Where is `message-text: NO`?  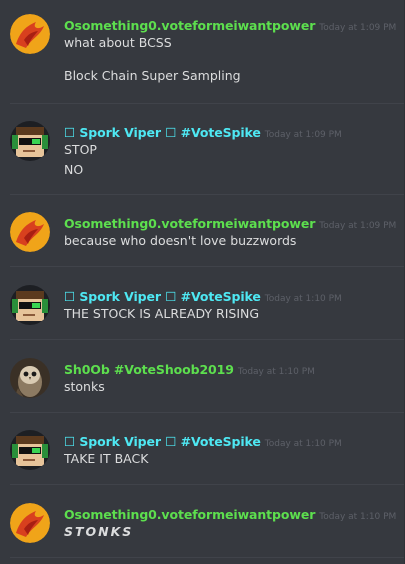
message-text: NO is located at coordinates (74, 169).